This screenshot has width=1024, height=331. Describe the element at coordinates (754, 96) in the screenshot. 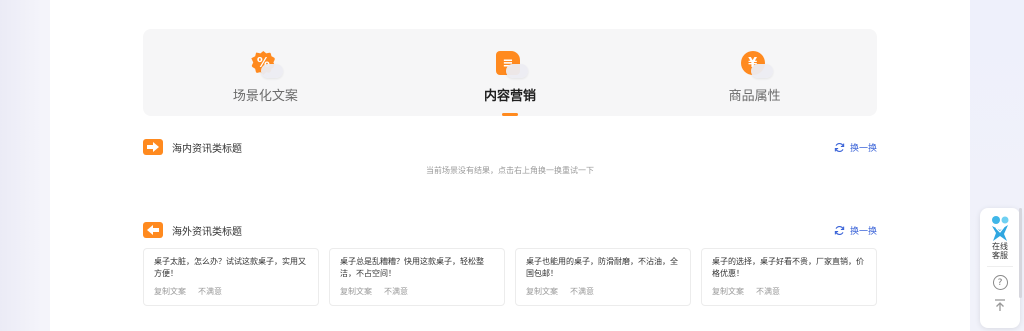

I see `tab-label: 商品属性` at that location.